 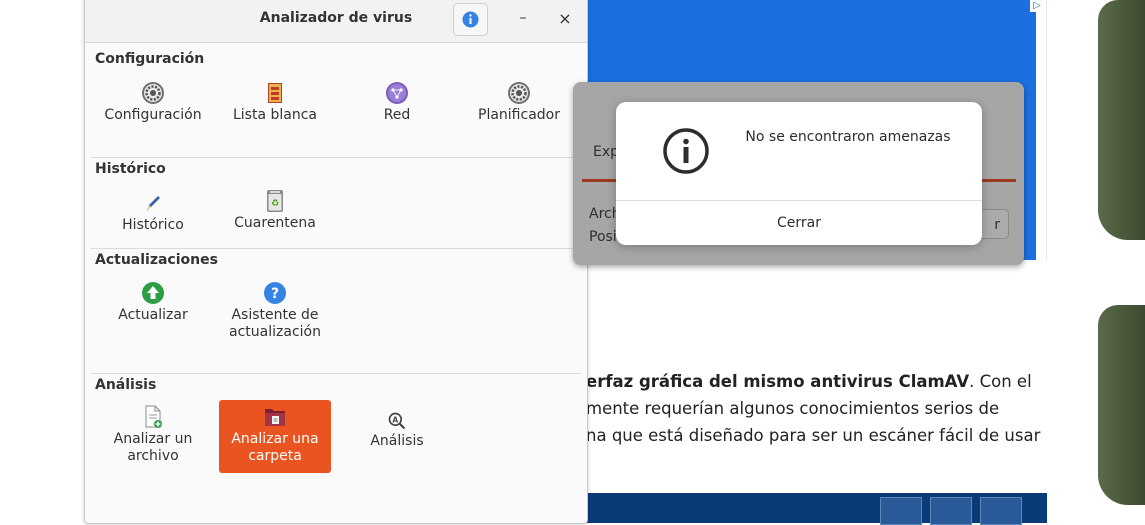 I want to click on network-button: Red, so click(x=397, y=102).